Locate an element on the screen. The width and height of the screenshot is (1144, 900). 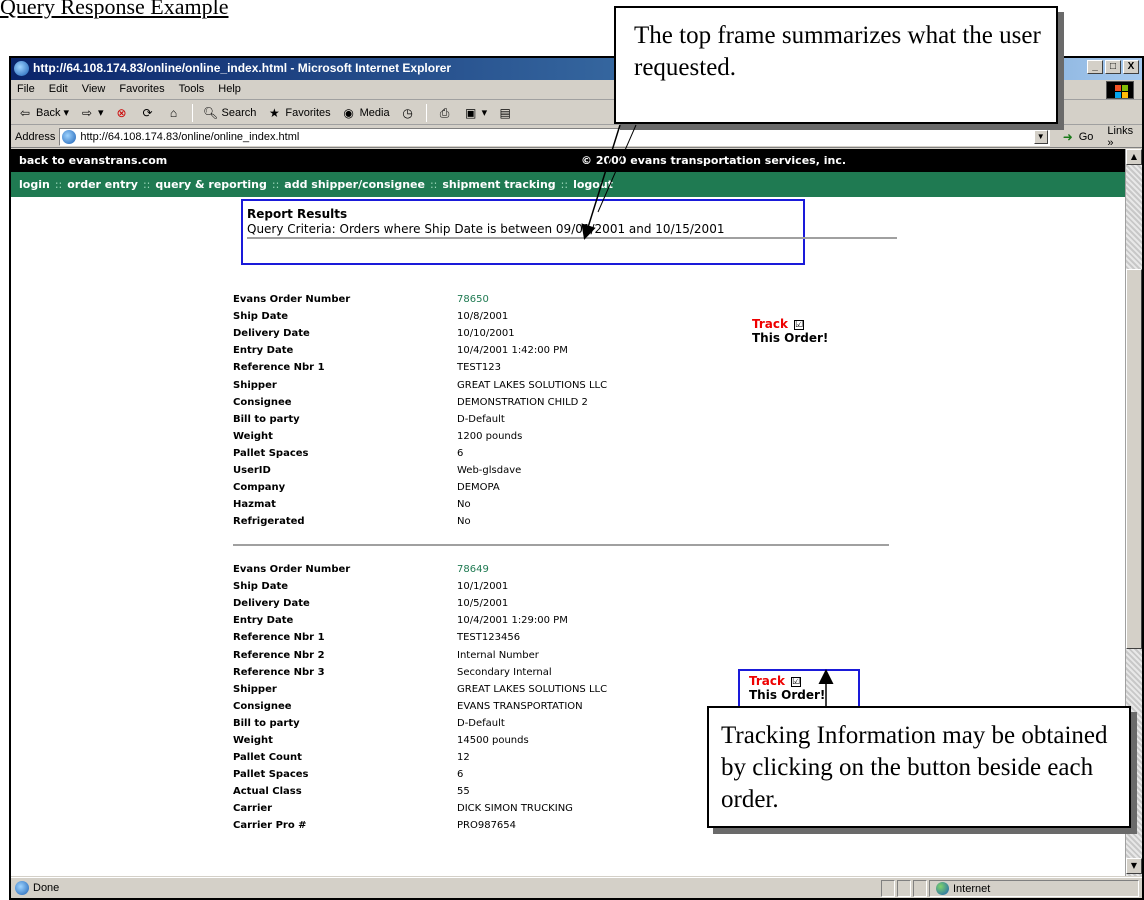
search-button: 🔍︎ Search is located at coordinates (229, 113).